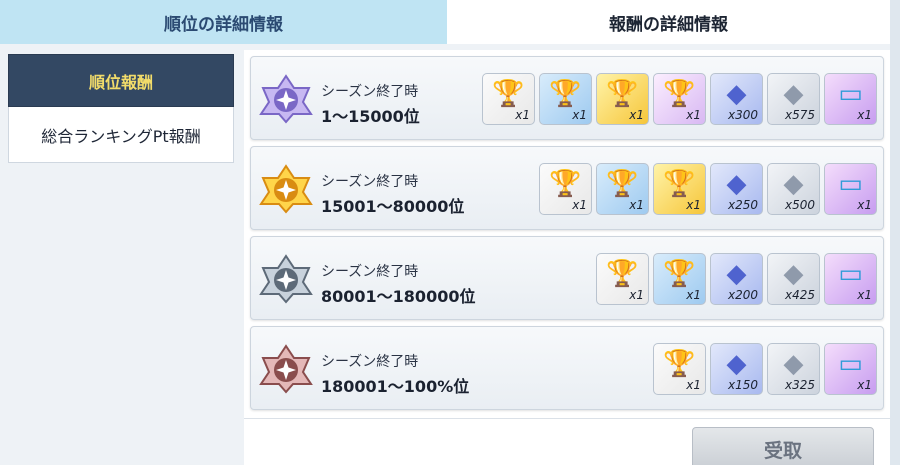  What do you see at coordinates (395, 386) in the screenshot?
I see `rank-range: 180001～100%位` at bounding box center [395, 386].